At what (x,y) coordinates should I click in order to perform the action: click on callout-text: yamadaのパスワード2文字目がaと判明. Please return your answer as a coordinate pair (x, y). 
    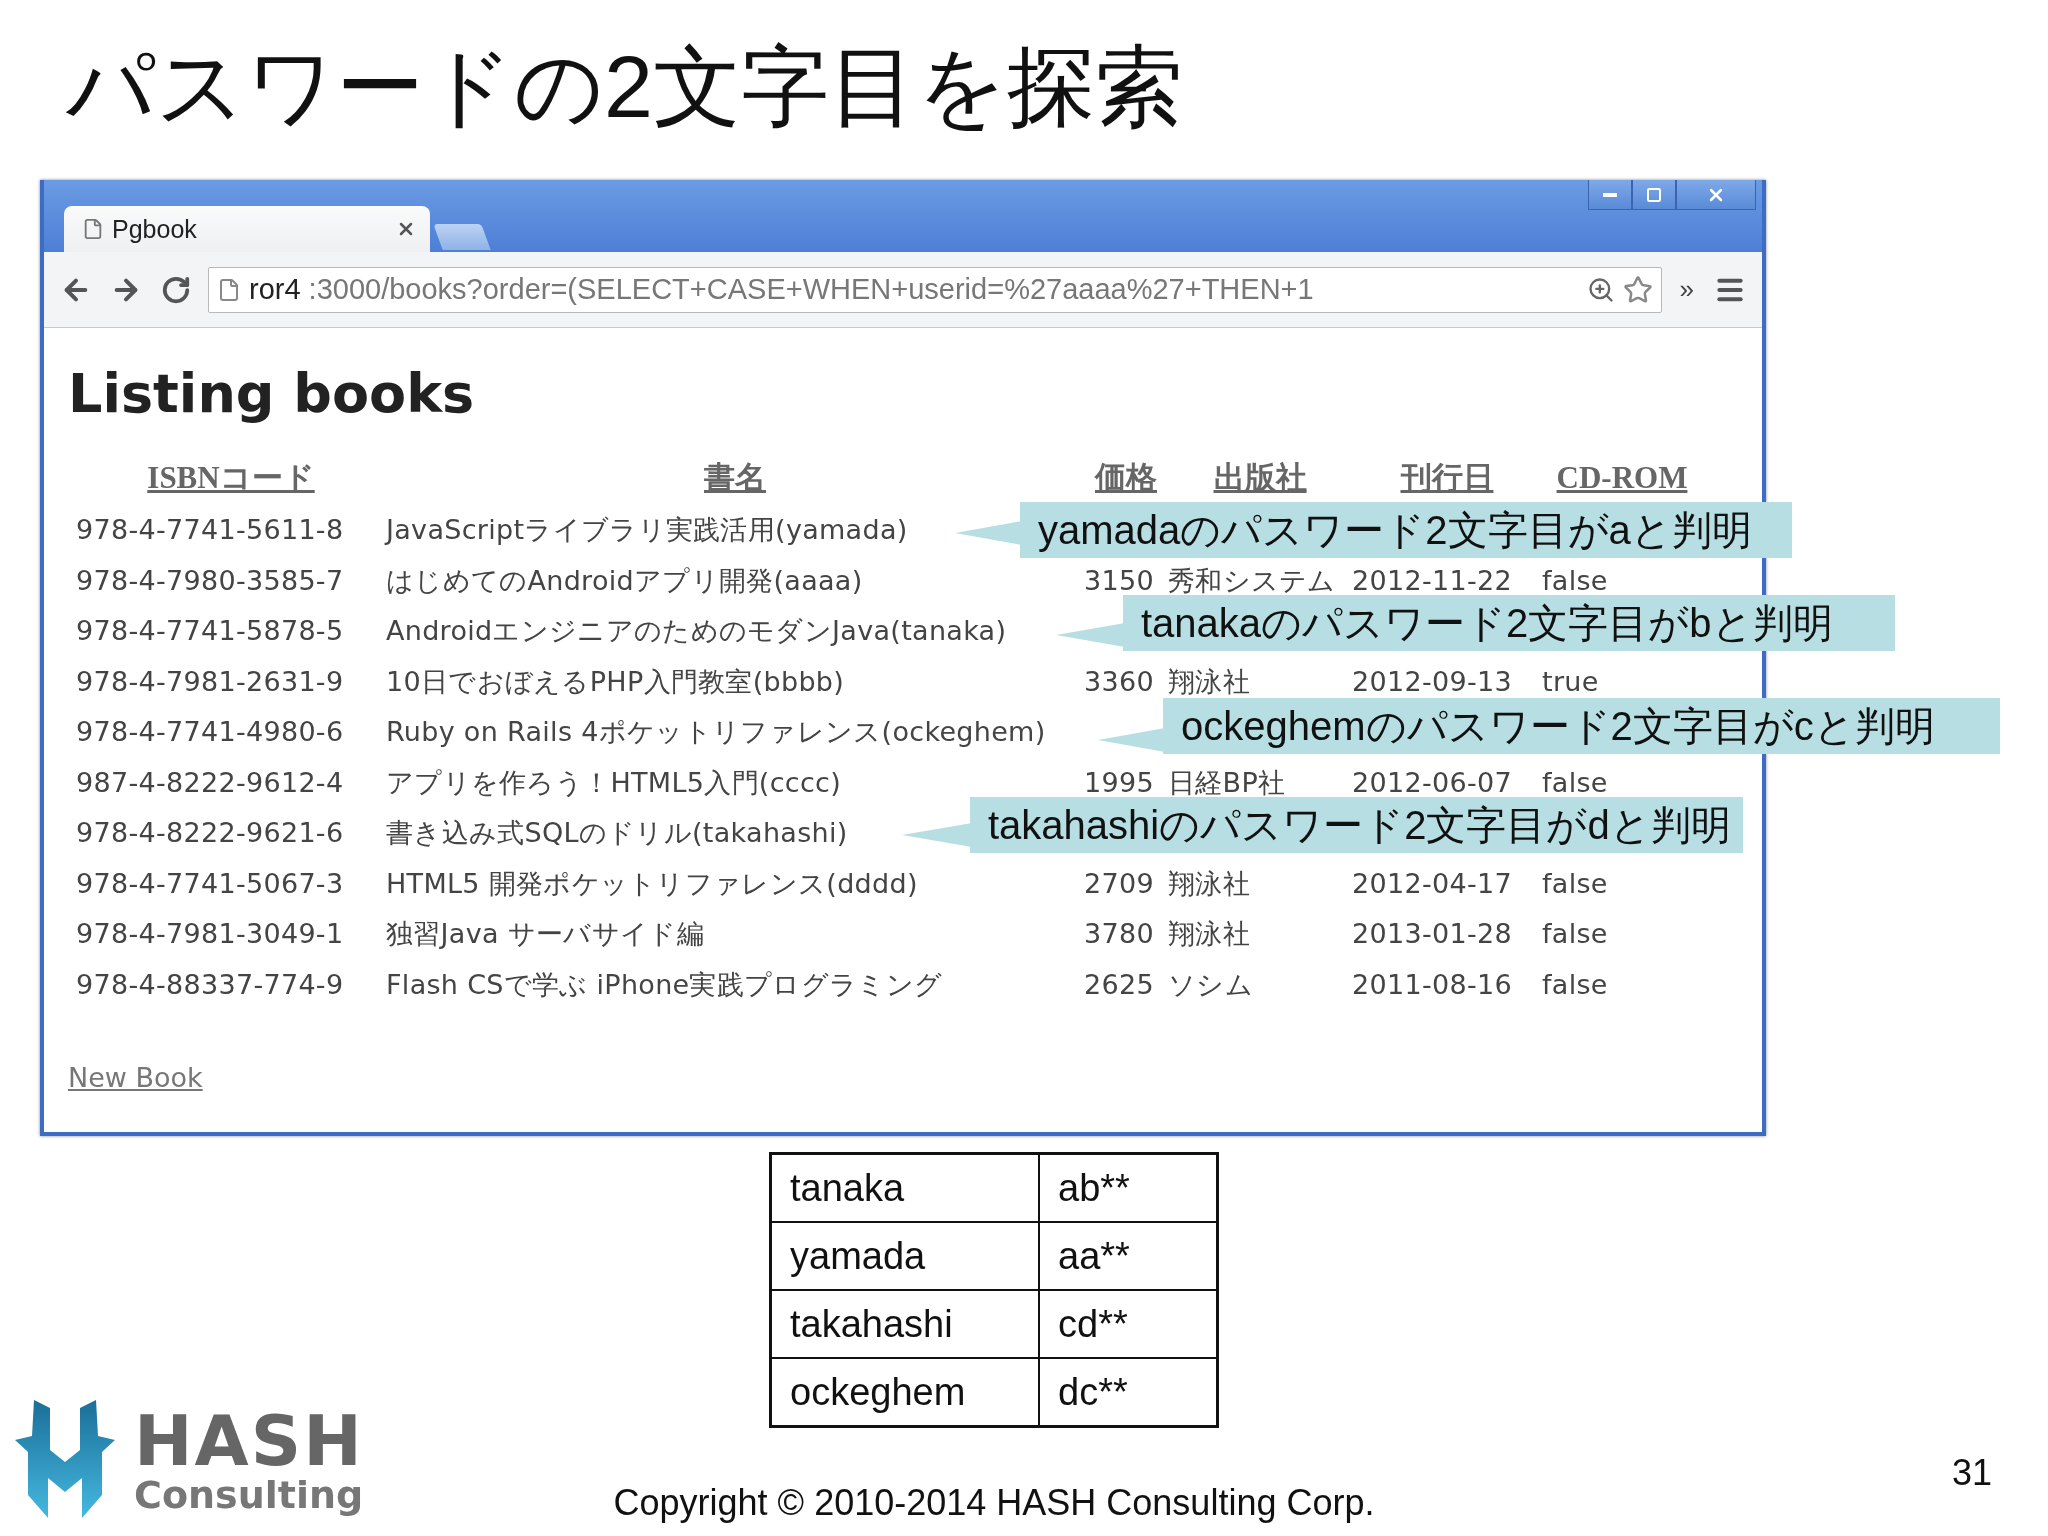
    Looking at the image, I should click on (1406, 530).